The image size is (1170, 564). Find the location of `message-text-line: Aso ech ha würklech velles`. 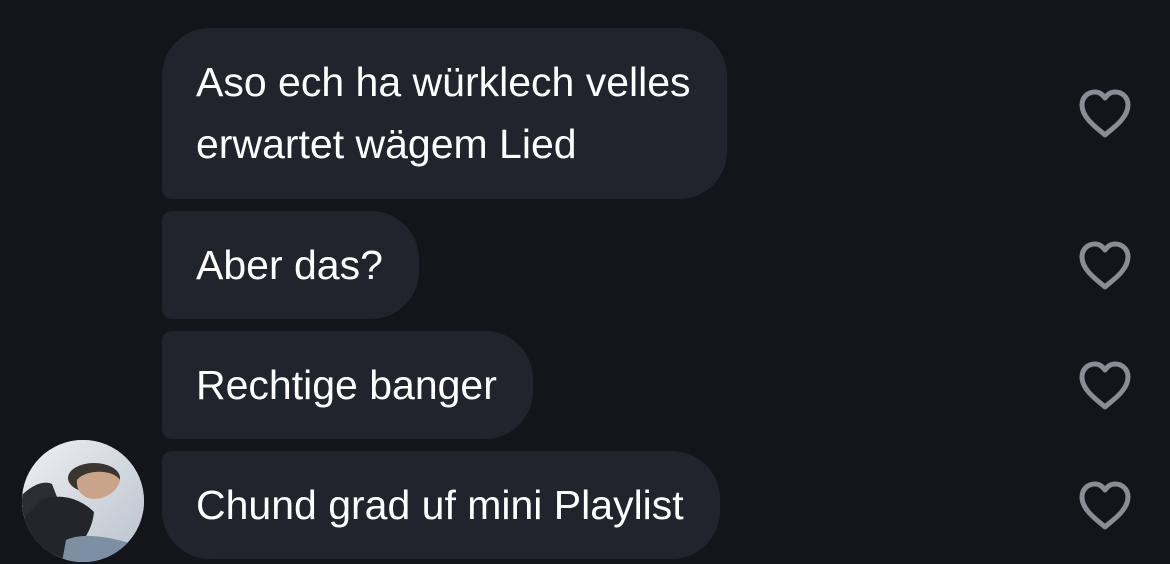

message-text-line: Aso ech ha würklech velles is located at coordinates (443, 82).